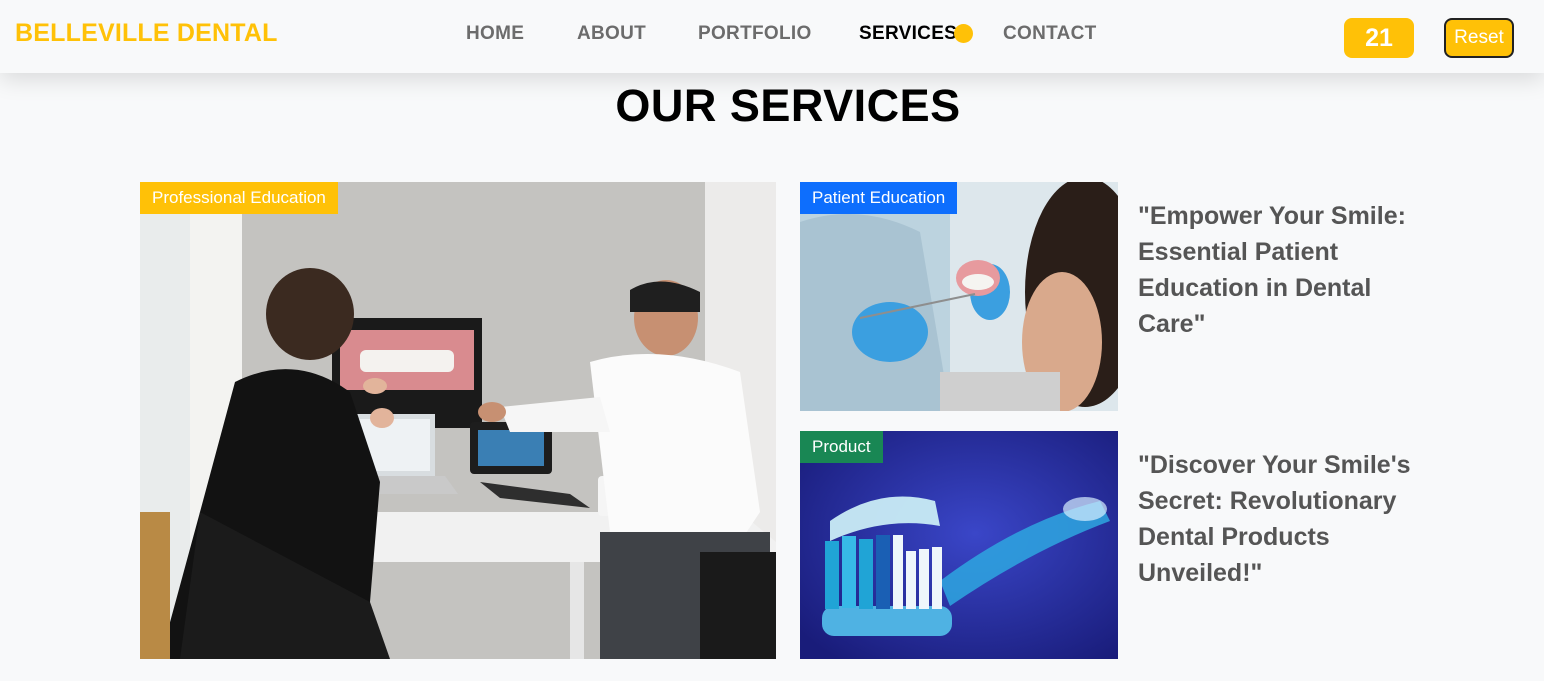  Describe the element at coordinates (841, 447) in the screenshot. I see `badge-product: Product` at that location.